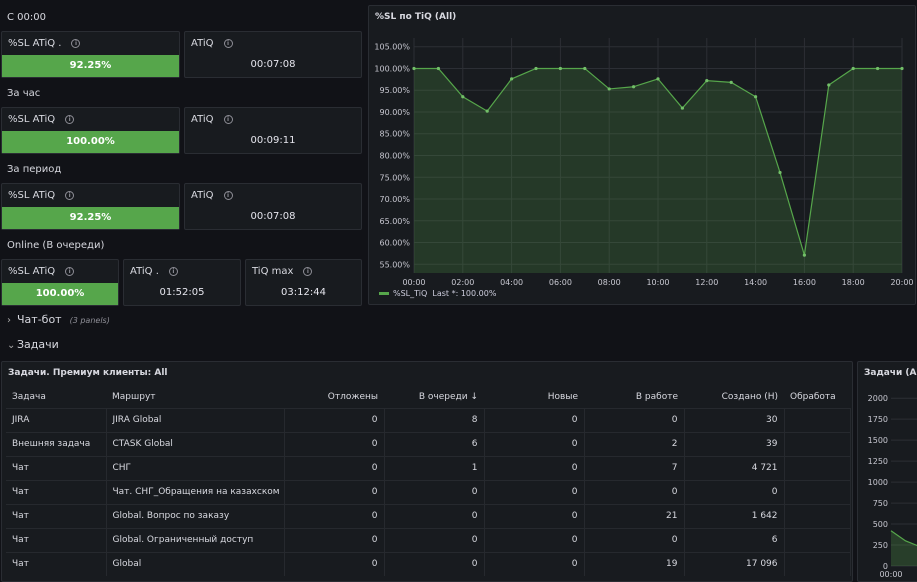 This screenshot has height=582, width=917. Describe the element at coordinates (90, 206) in the screenshot. I see `stat-panel-sl-period: %SL ATiQ i 92.25%` at that location.